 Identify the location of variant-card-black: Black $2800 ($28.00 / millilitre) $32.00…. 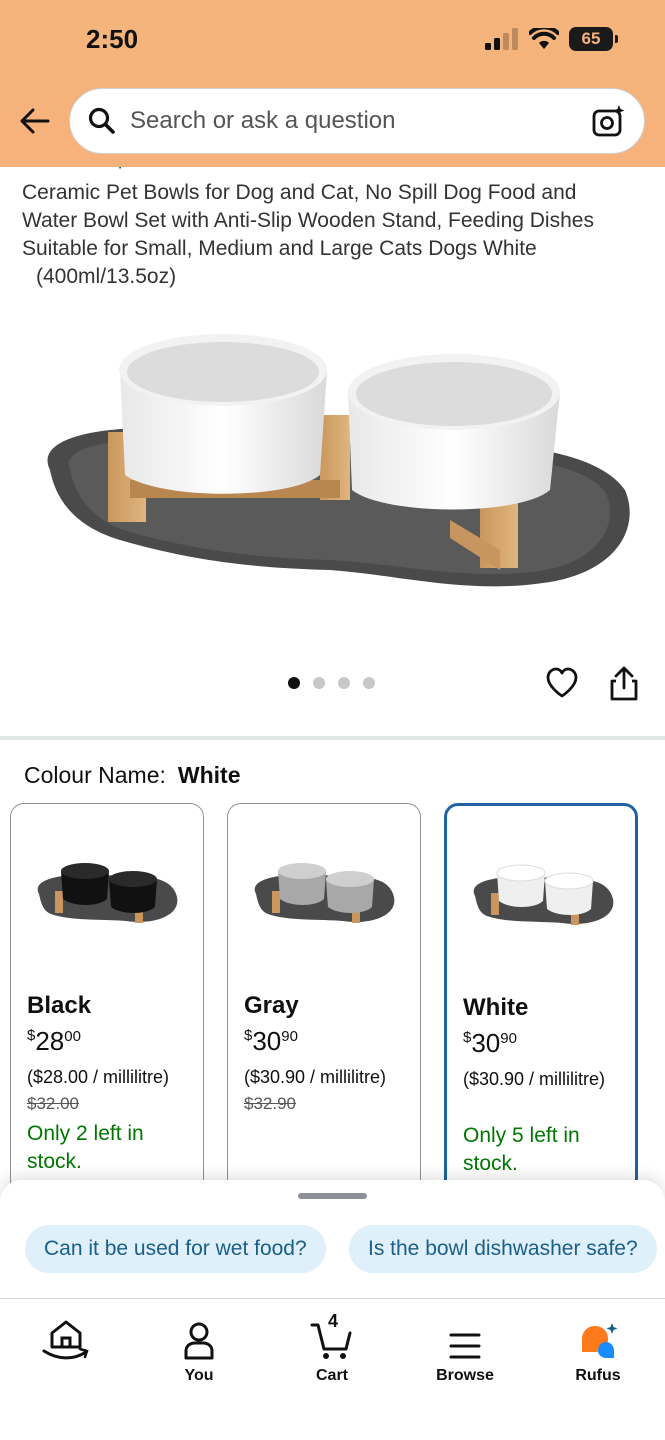
(107, 1003).